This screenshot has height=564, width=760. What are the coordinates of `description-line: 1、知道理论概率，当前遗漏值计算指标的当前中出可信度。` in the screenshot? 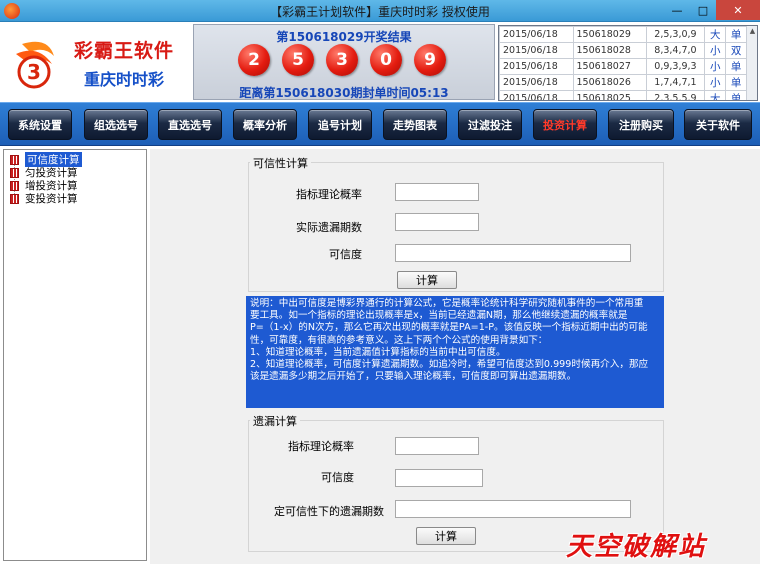 It's located at (378, 352).